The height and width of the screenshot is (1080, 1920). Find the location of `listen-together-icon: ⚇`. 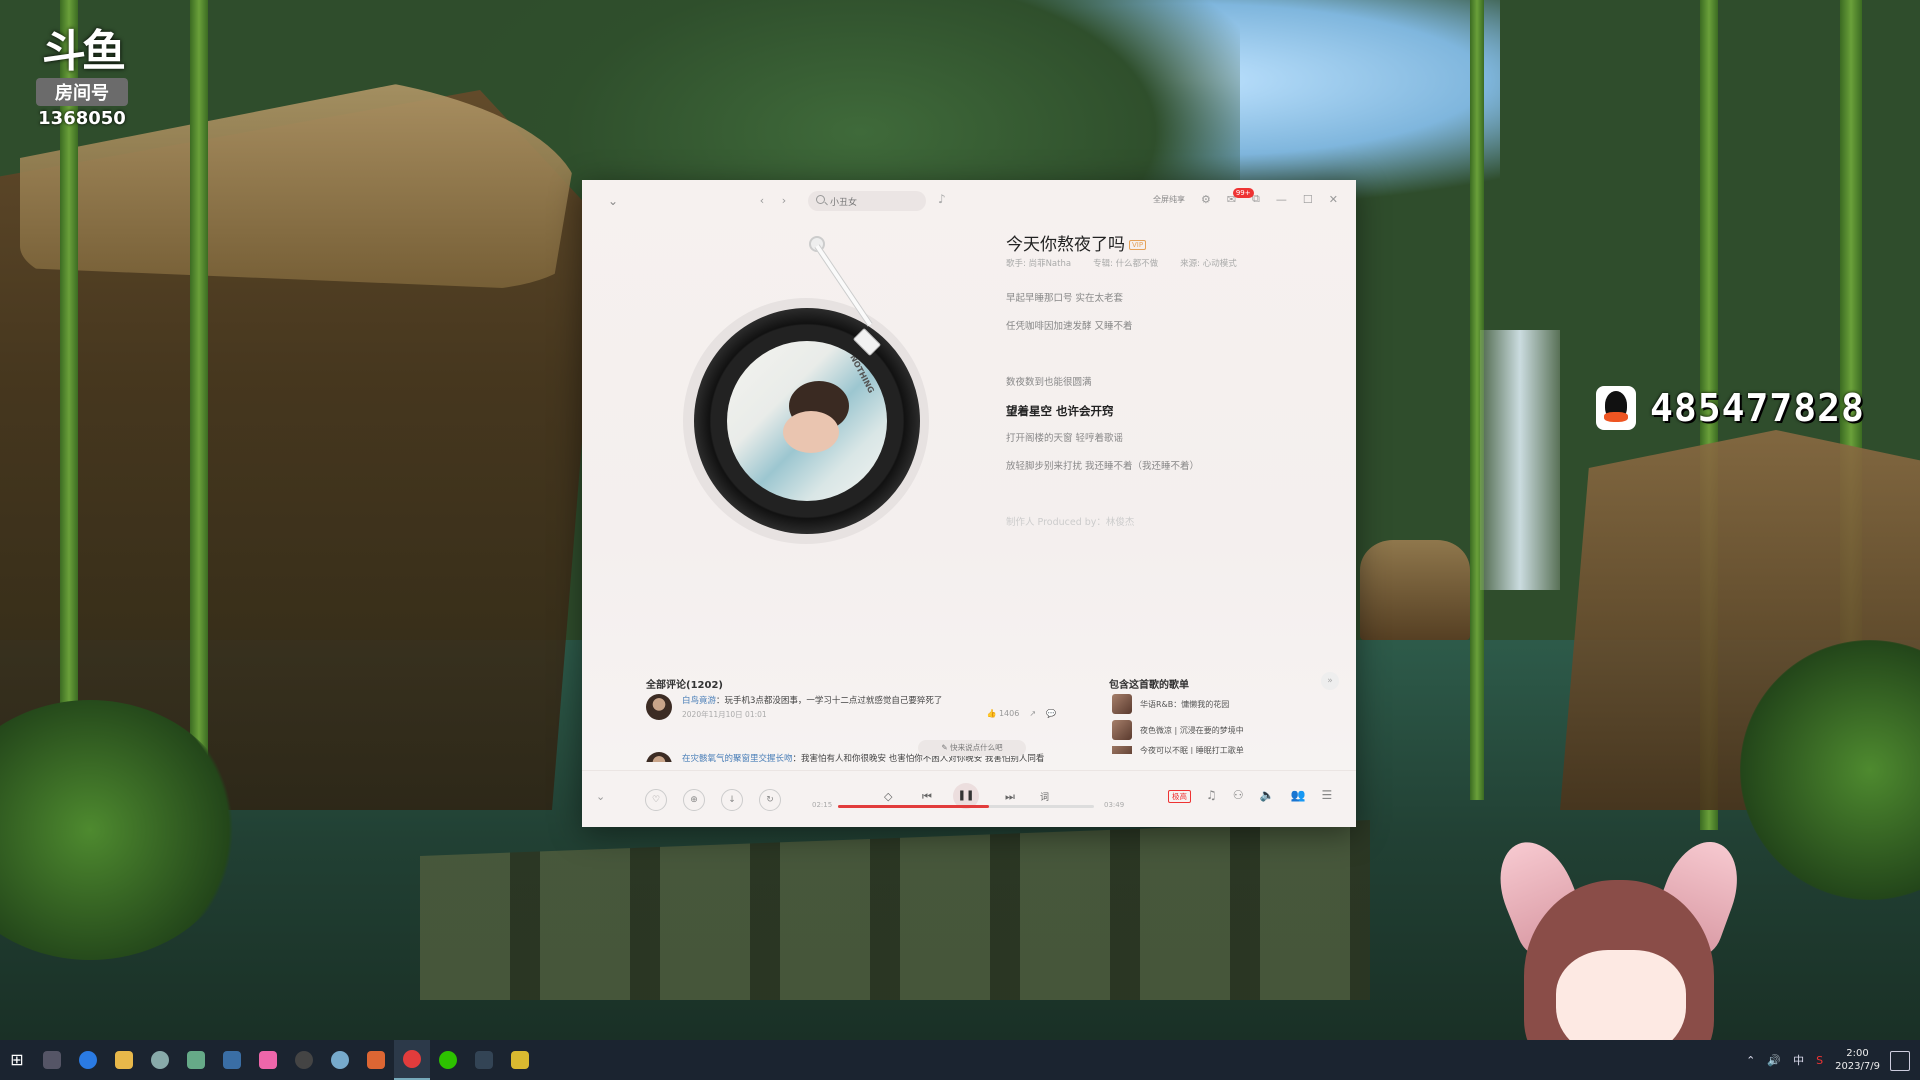

listen-together-icon: ⚇ is located at coordinates (1238, 795).